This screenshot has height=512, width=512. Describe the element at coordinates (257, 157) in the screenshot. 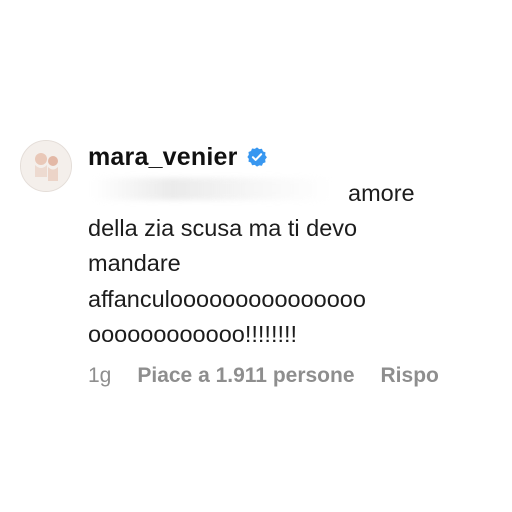

I see `verified-badge-icon` at that location.